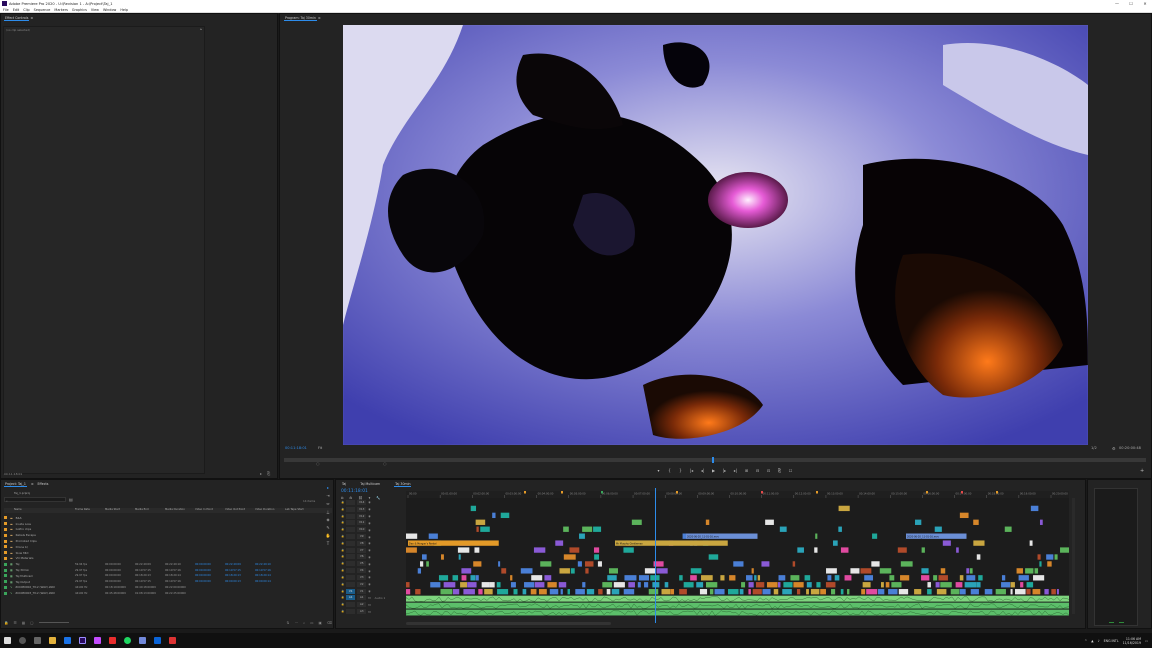 Image resolution: width=1152 pixels, height=648 pixels. What do you see at coordinates (1131, 3) in the screenshot?
I see `maximize-button: ☐` at bounding box center [1131, 3].